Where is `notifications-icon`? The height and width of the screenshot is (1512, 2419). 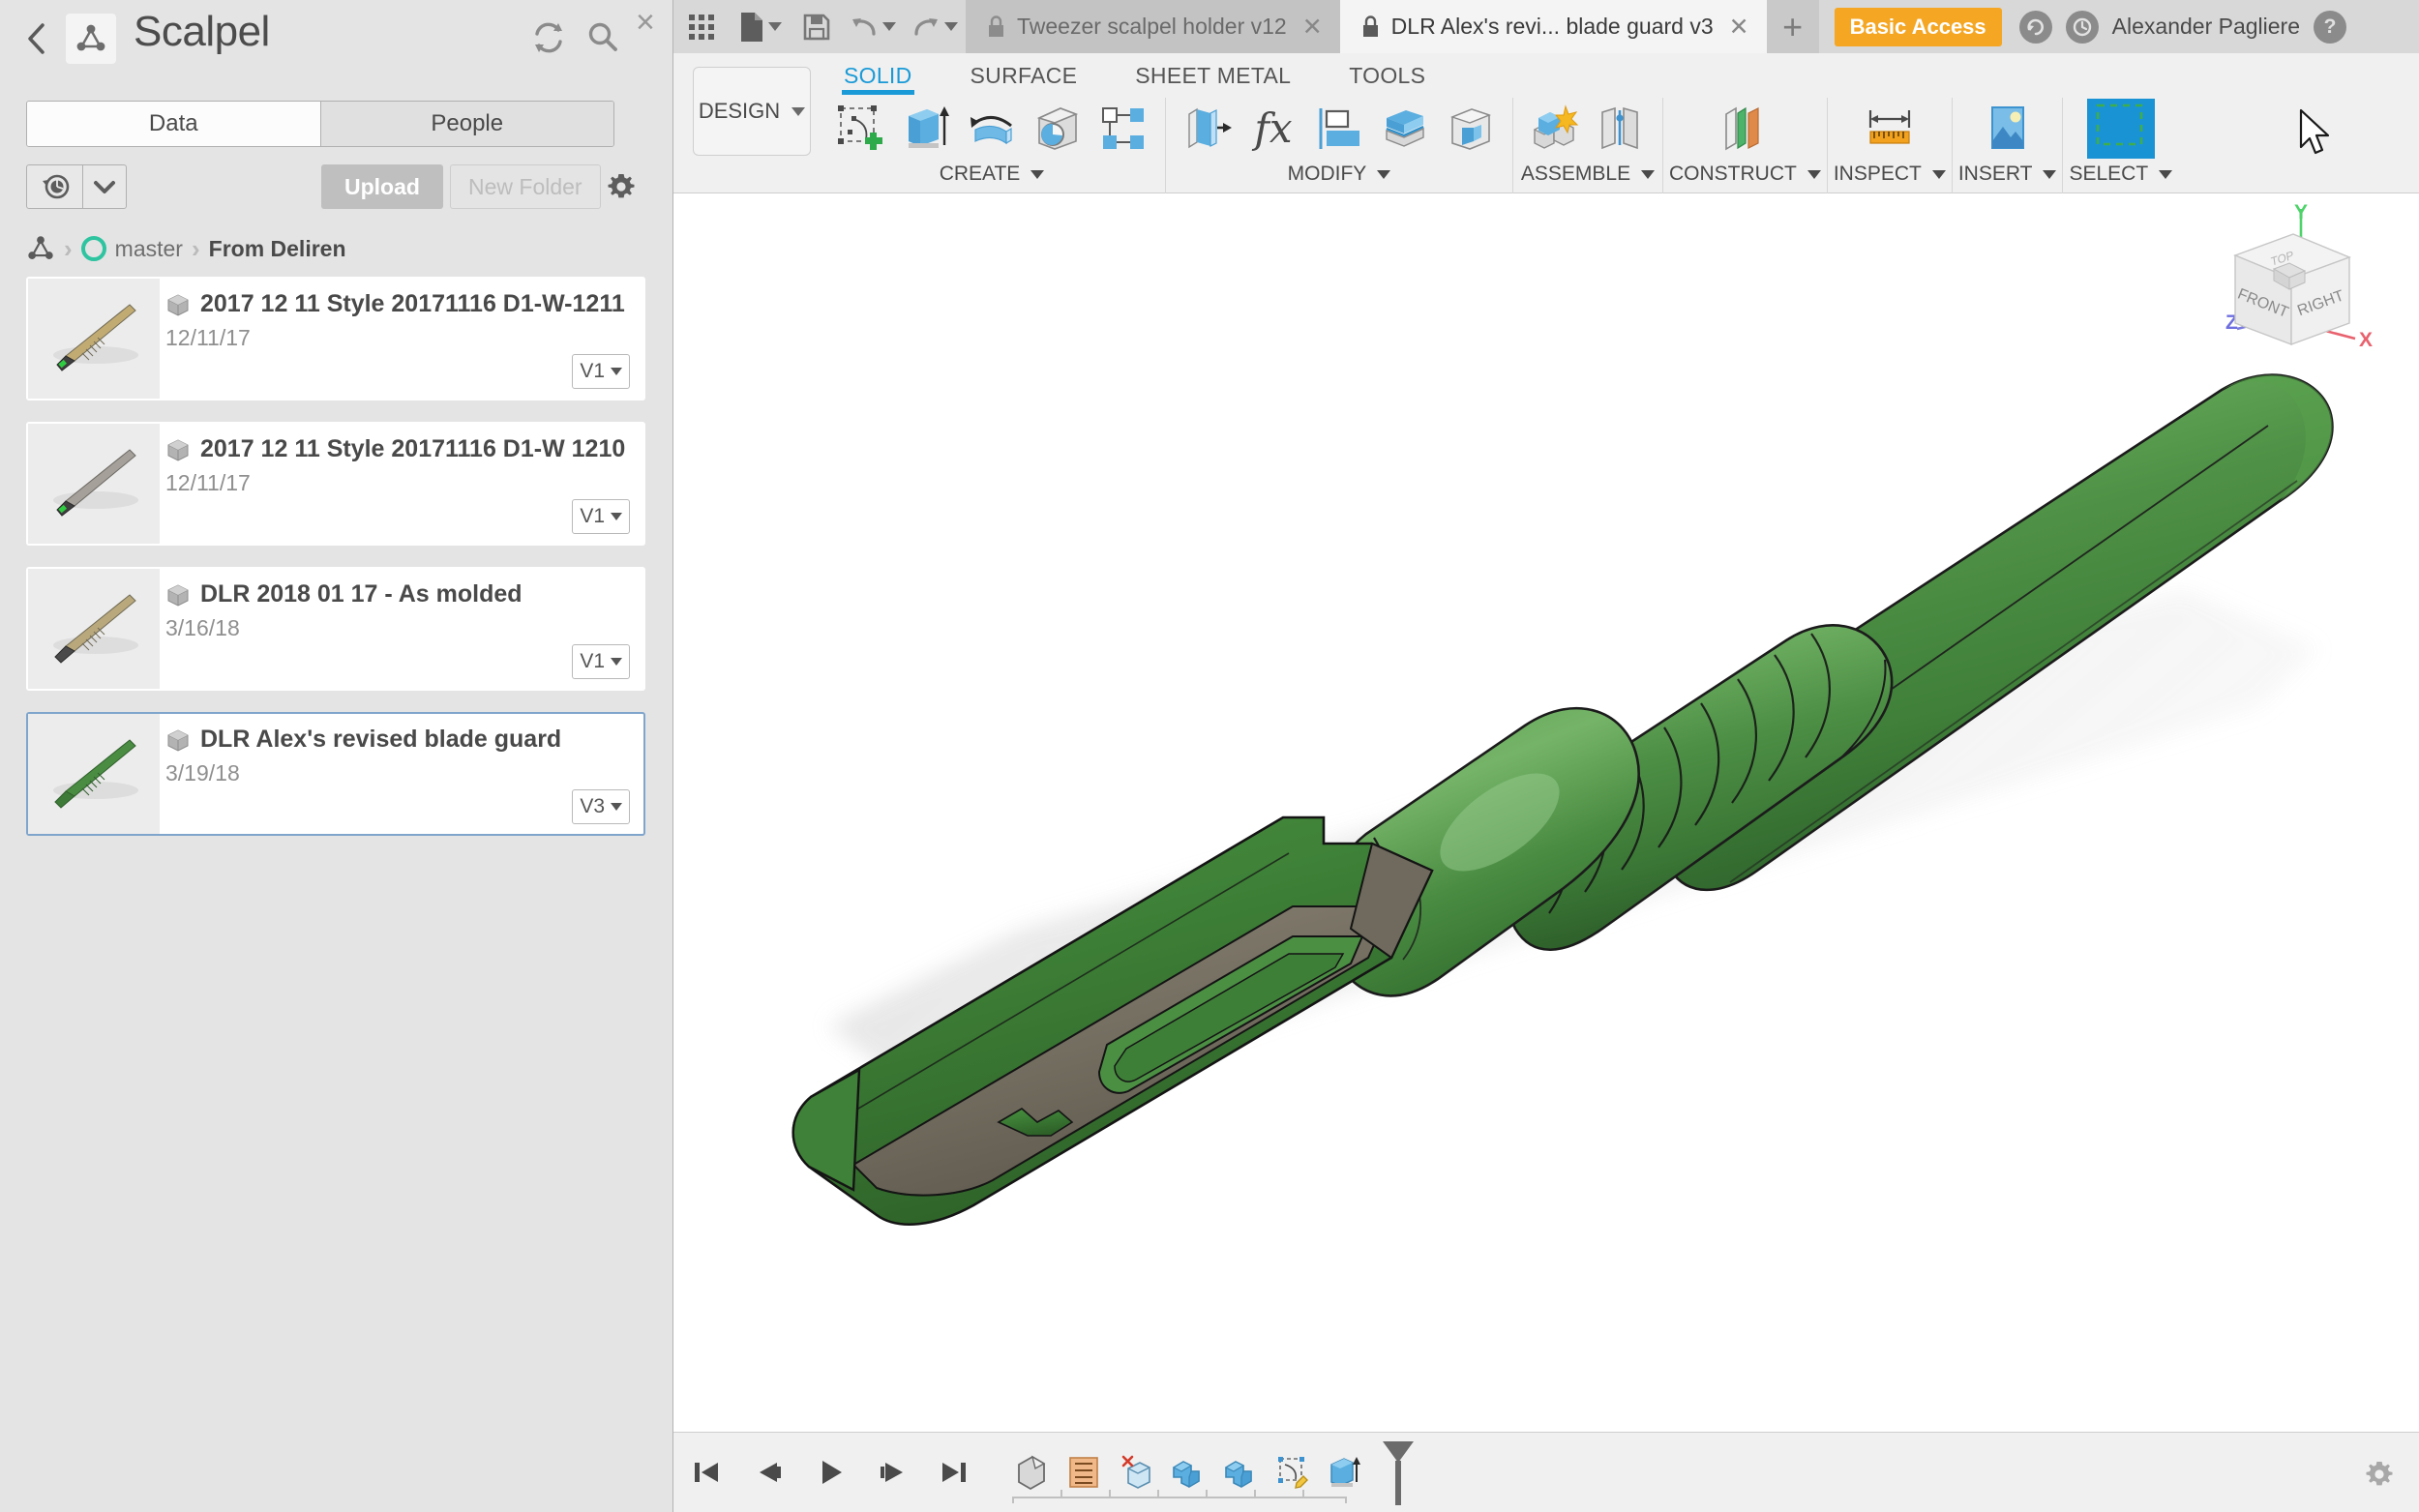 notifications-icon is located at coordinates (2035, 27).